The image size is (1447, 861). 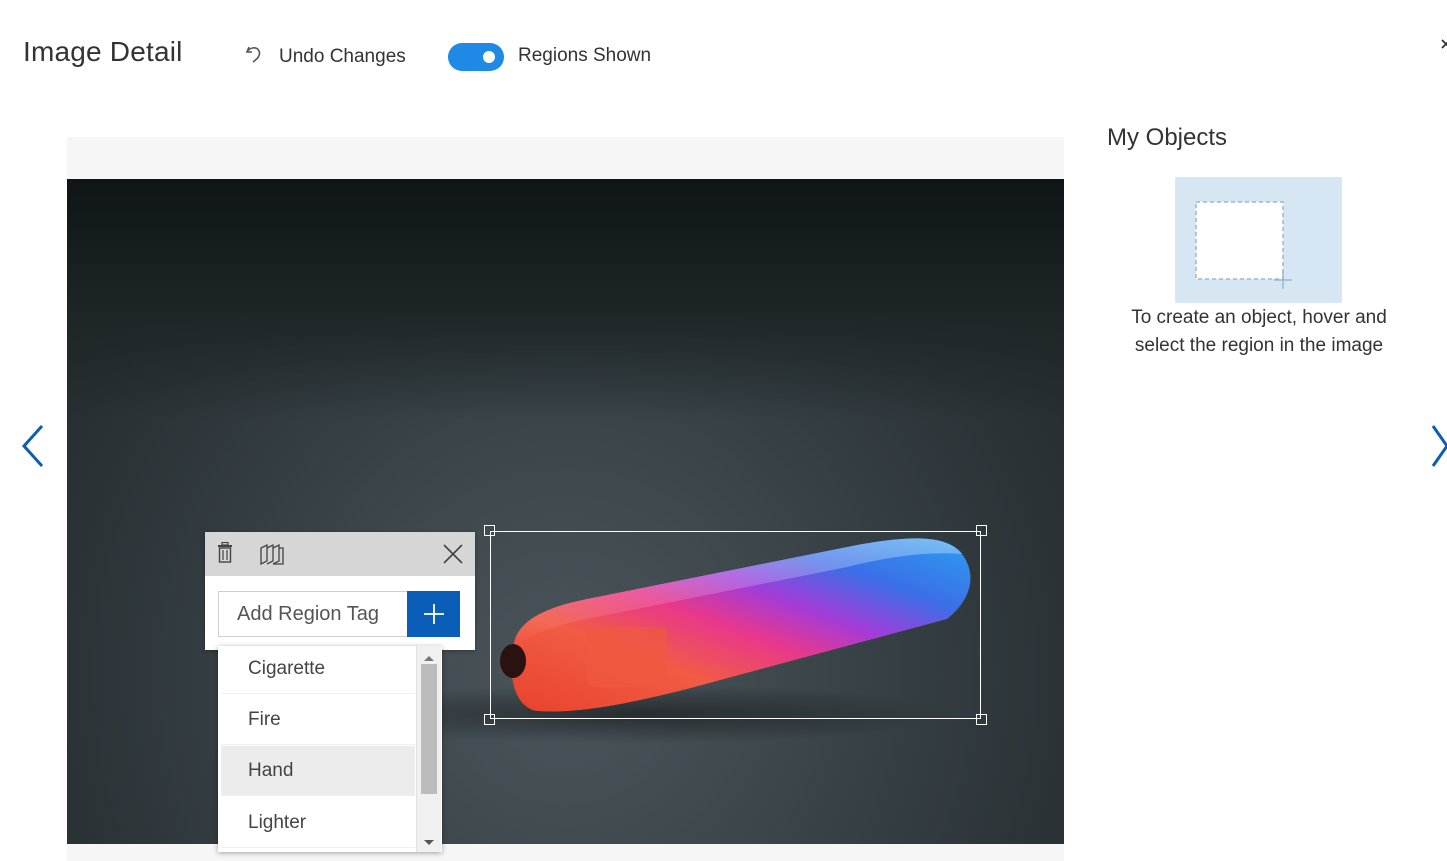 I want to click on add-tag-button, so click(x=433, y=614).